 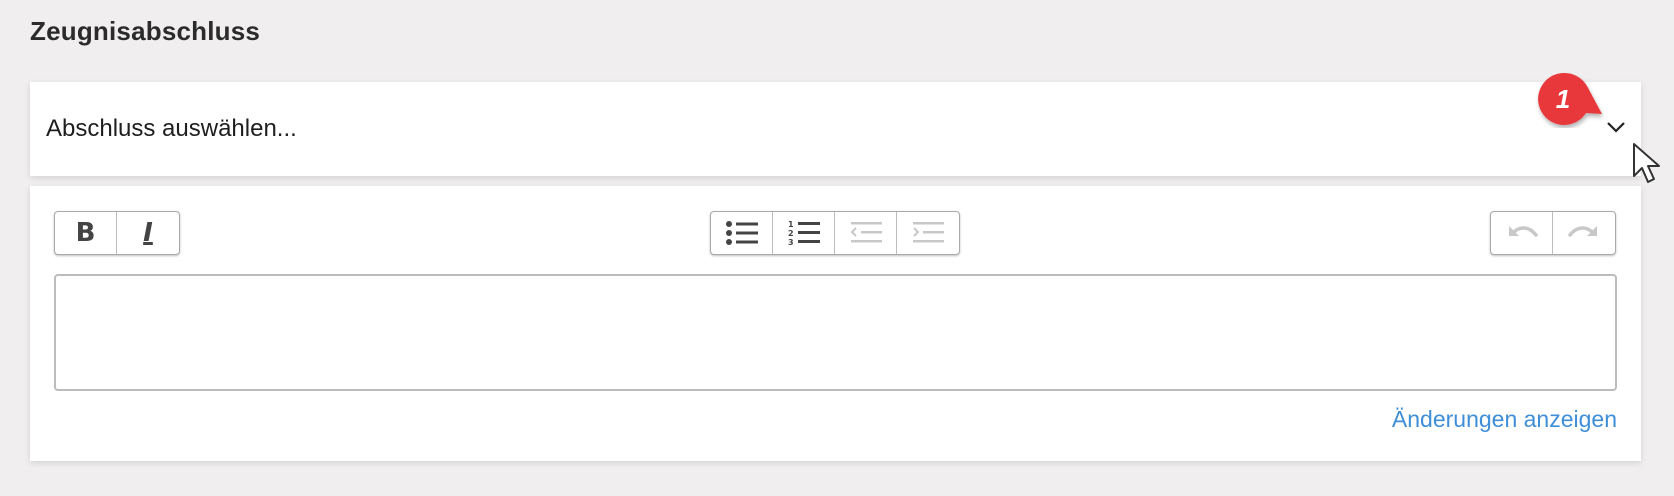 I want to click on history-button-group, so click(x=1553, y=233).